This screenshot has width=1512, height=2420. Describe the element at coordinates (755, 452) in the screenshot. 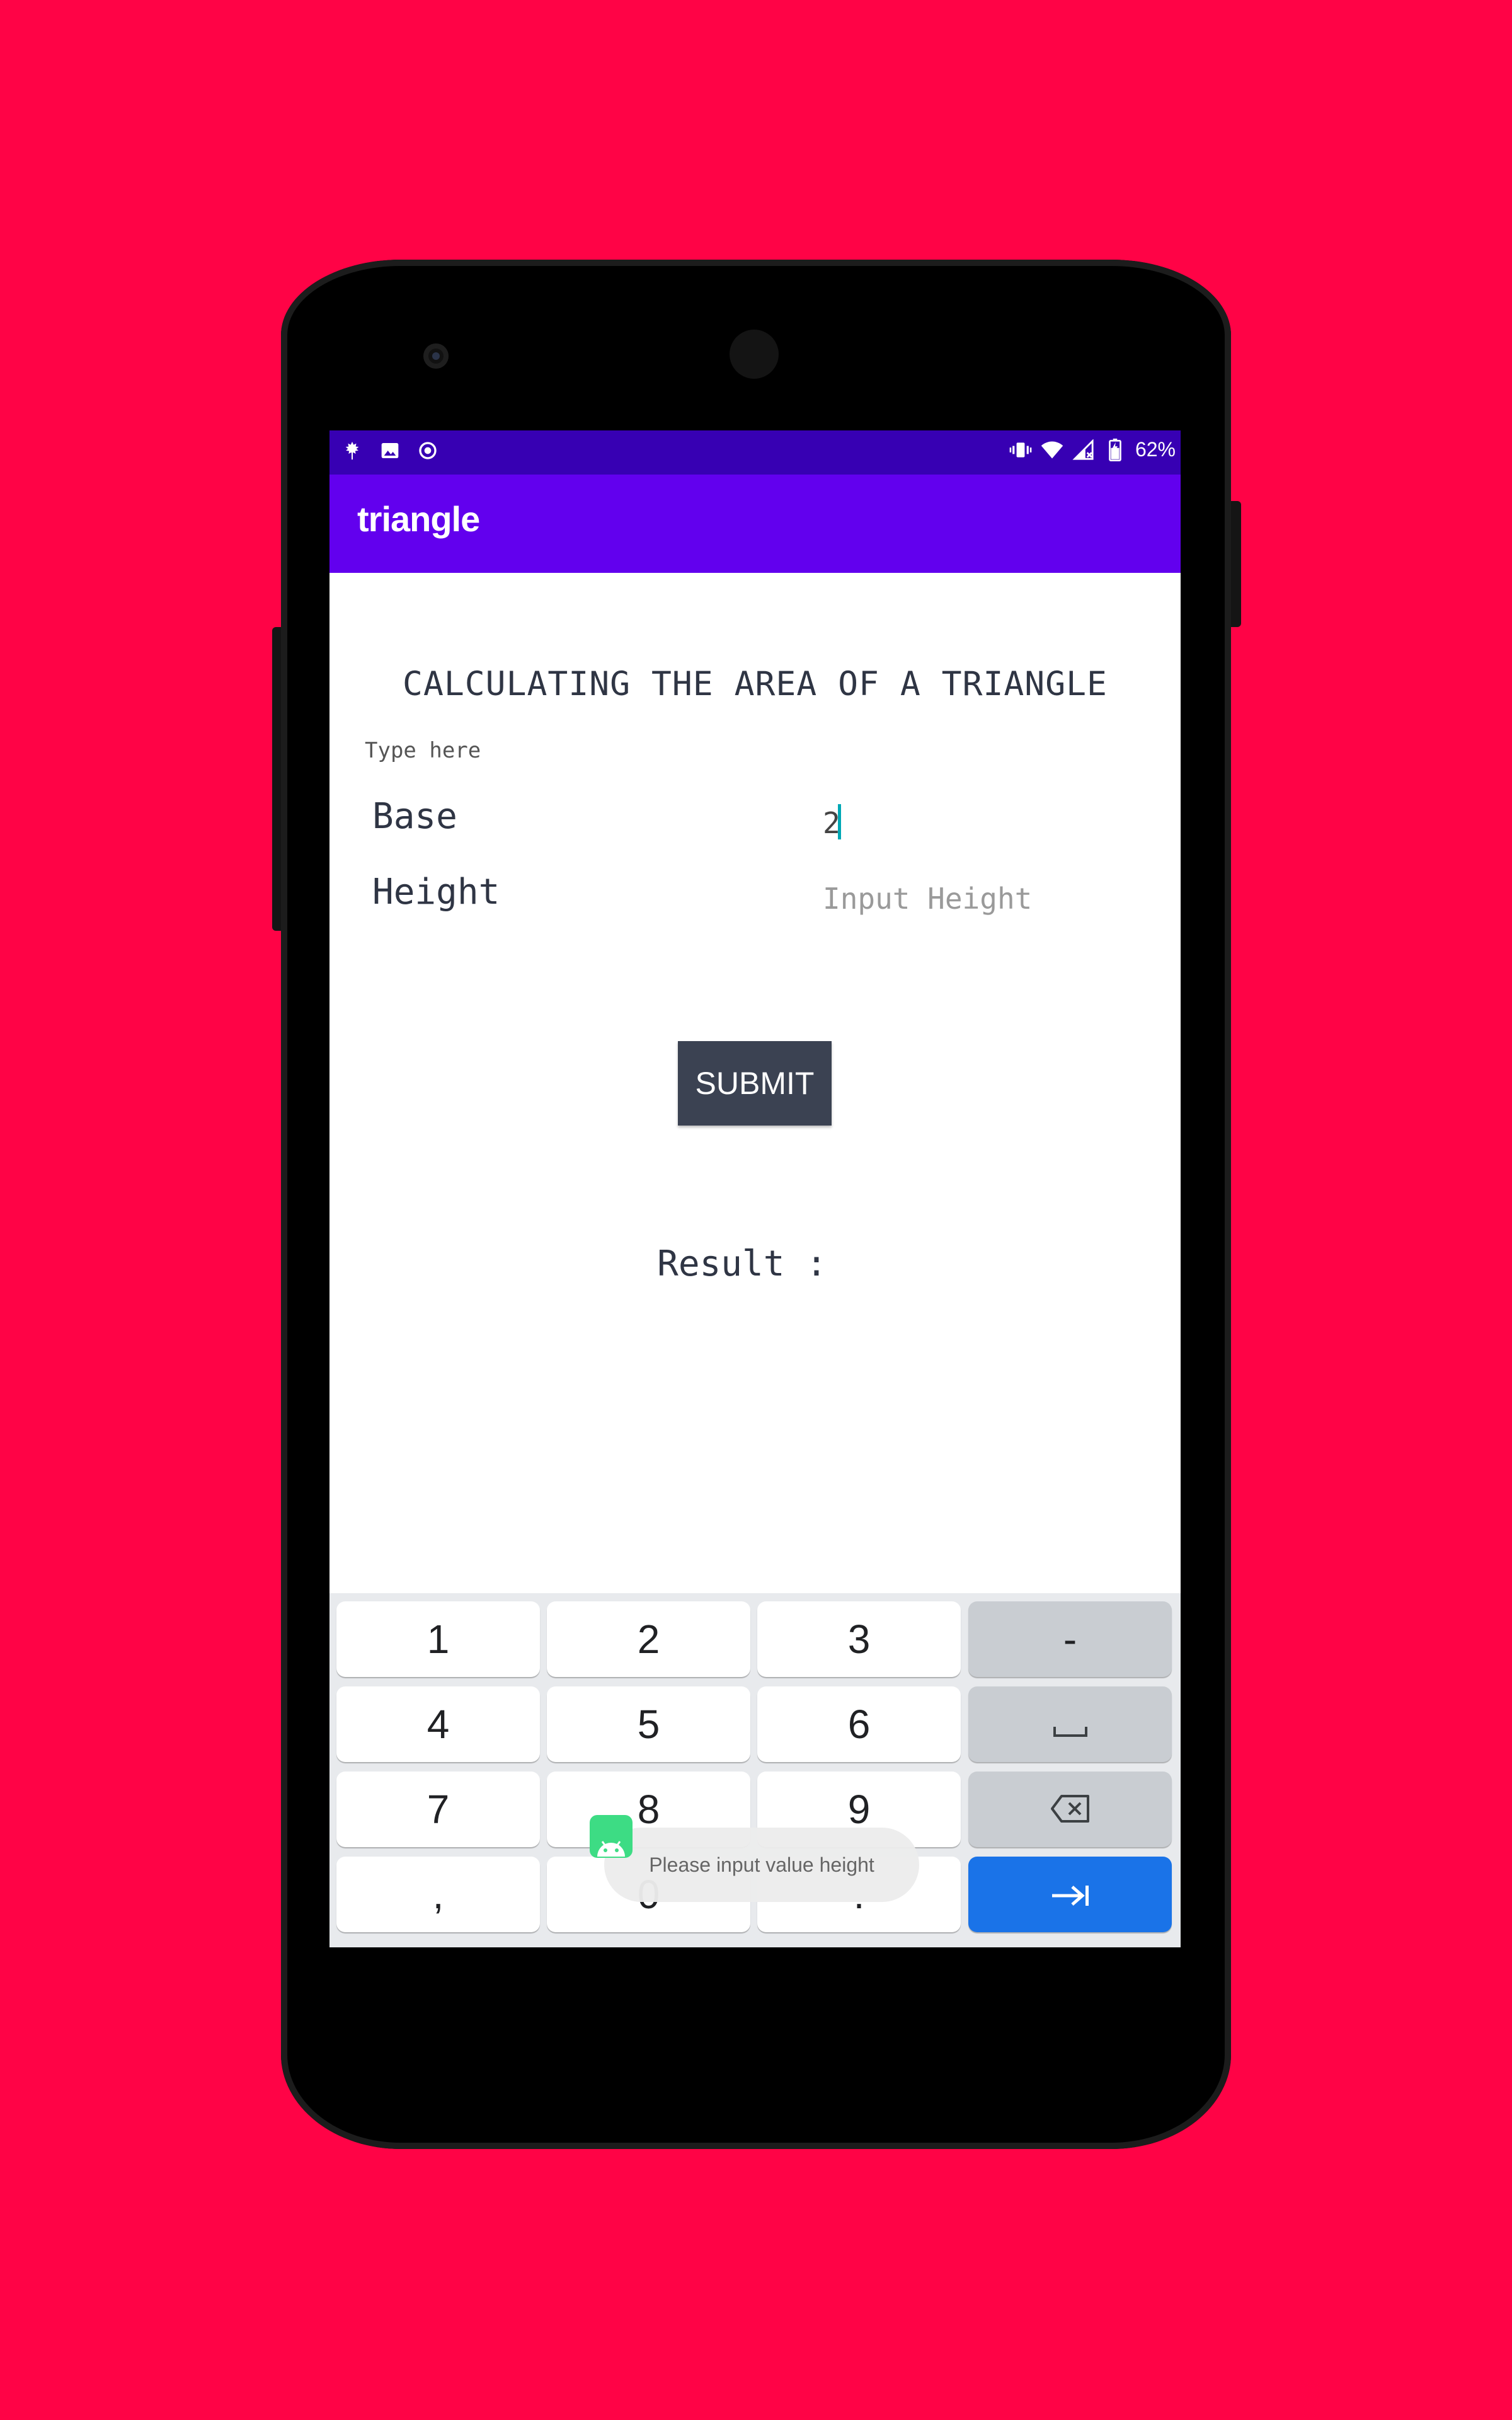

I see `status-bar: 62%` at that location.